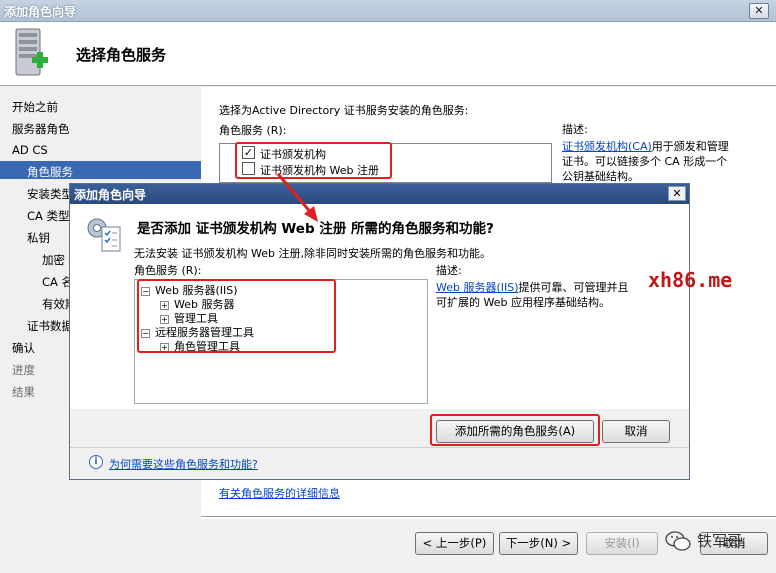 The height and width of the screenshot is (573, 776). I want to click on dialog-title: 添加角色向导, so click(110, 195).